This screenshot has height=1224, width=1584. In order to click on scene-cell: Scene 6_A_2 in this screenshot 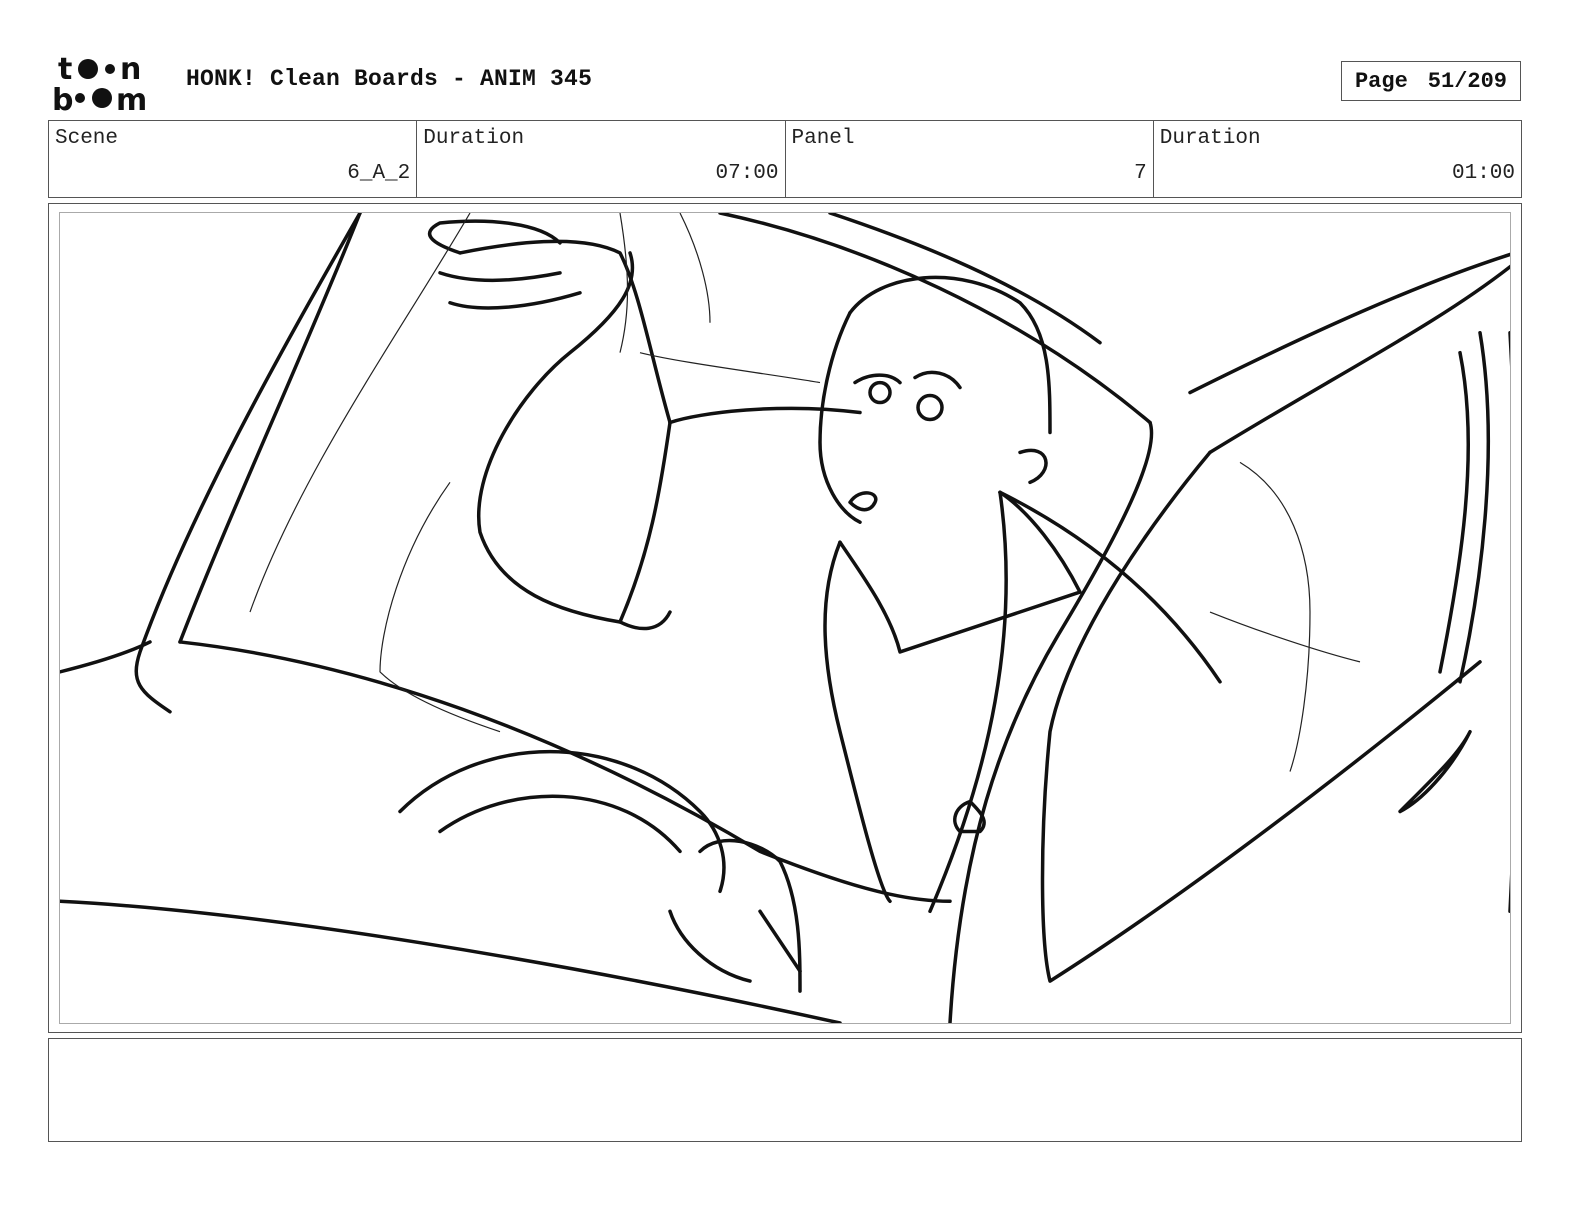, I will do `click(232, 159)`.